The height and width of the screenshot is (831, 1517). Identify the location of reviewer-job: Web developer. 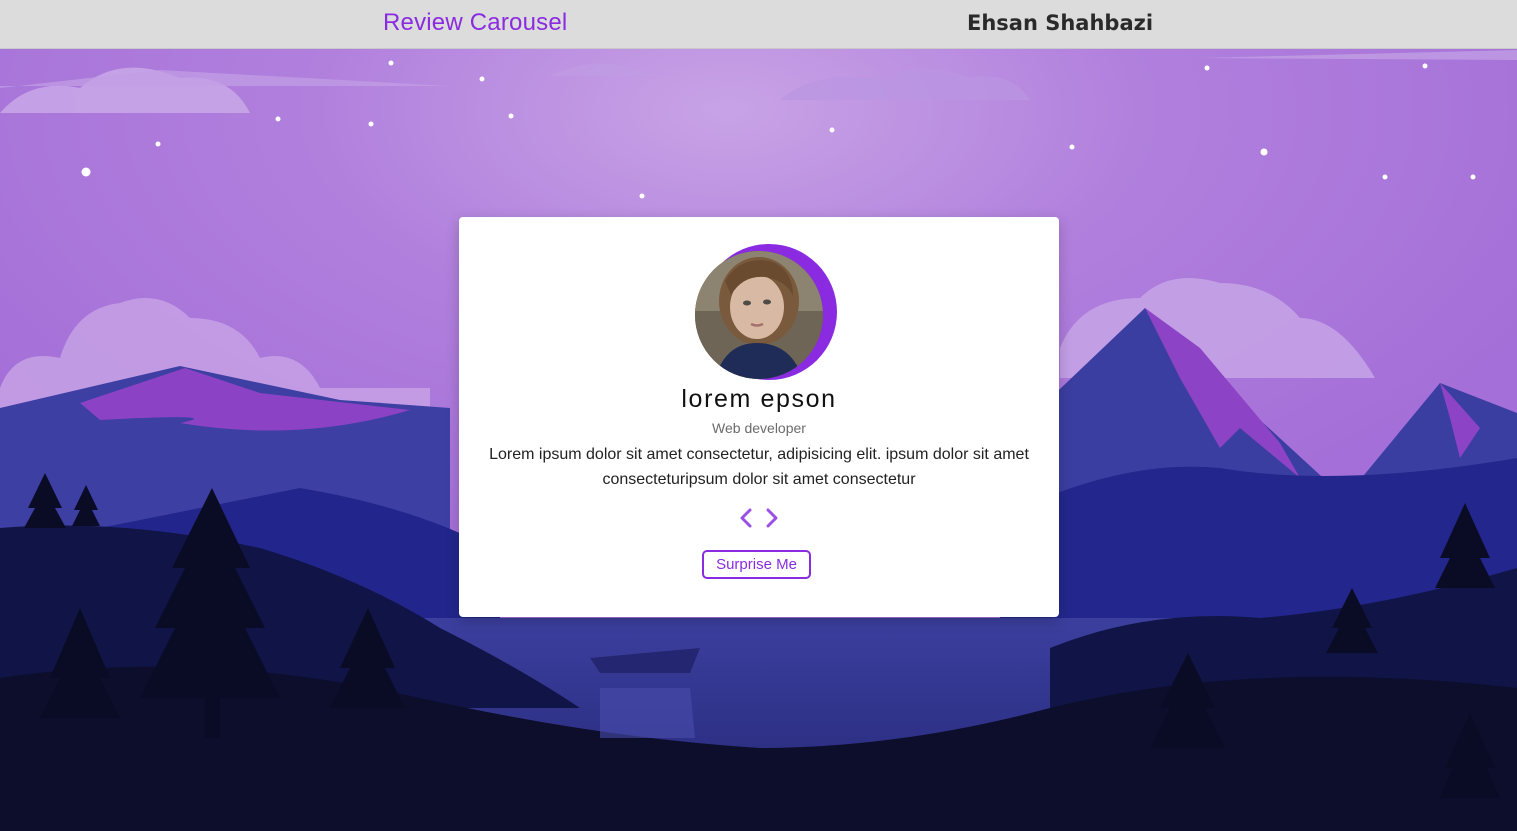
(759, 428).